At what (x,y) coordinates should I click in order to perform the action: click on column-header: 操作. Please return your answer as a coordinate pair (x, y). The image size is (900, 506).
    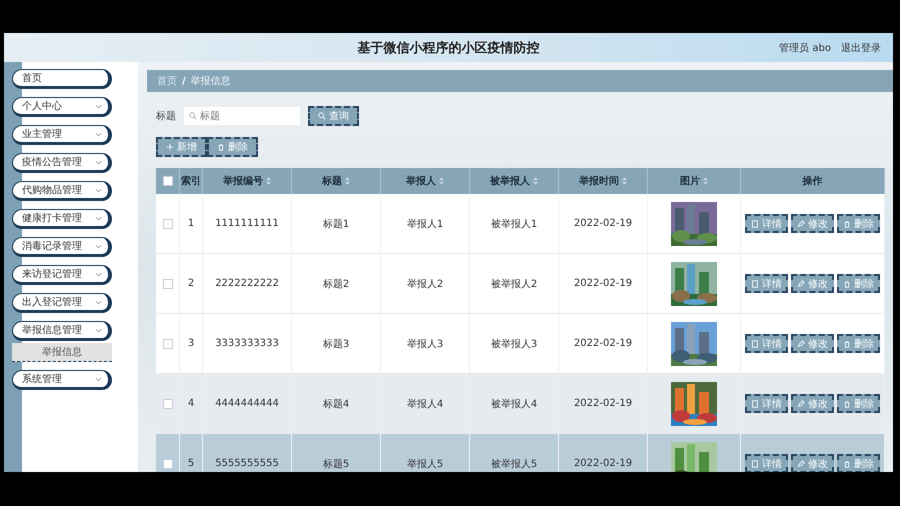
    Looking at the image, I should click on (812, 181).